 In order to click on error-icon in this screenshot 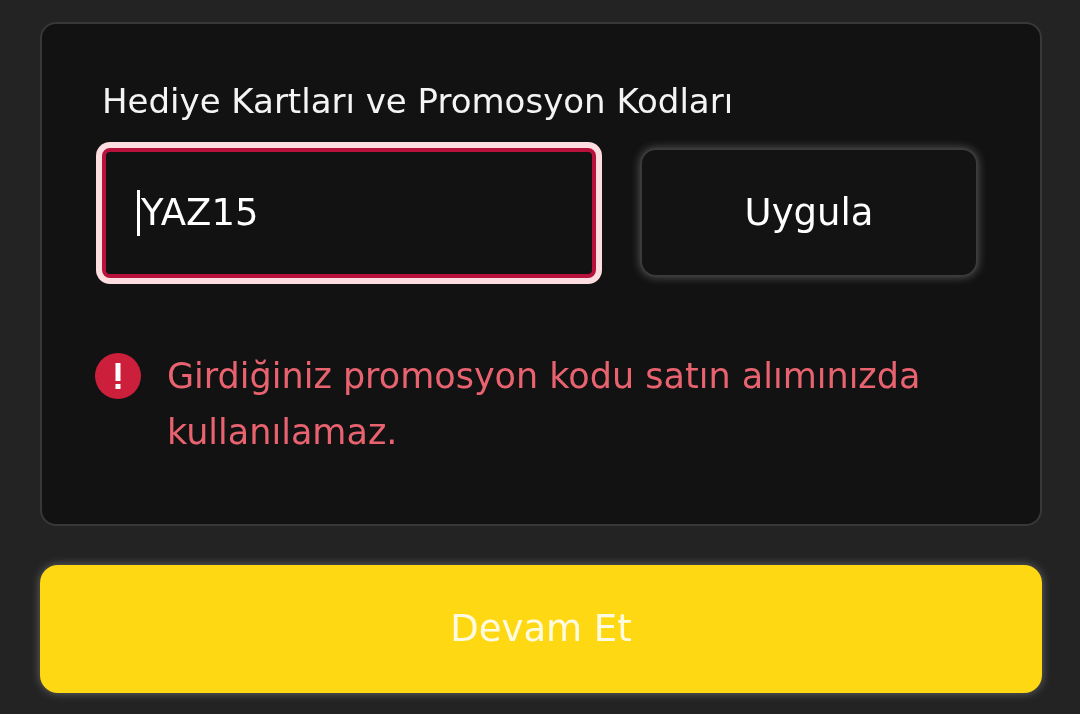, I will do `click(118, 376)`.